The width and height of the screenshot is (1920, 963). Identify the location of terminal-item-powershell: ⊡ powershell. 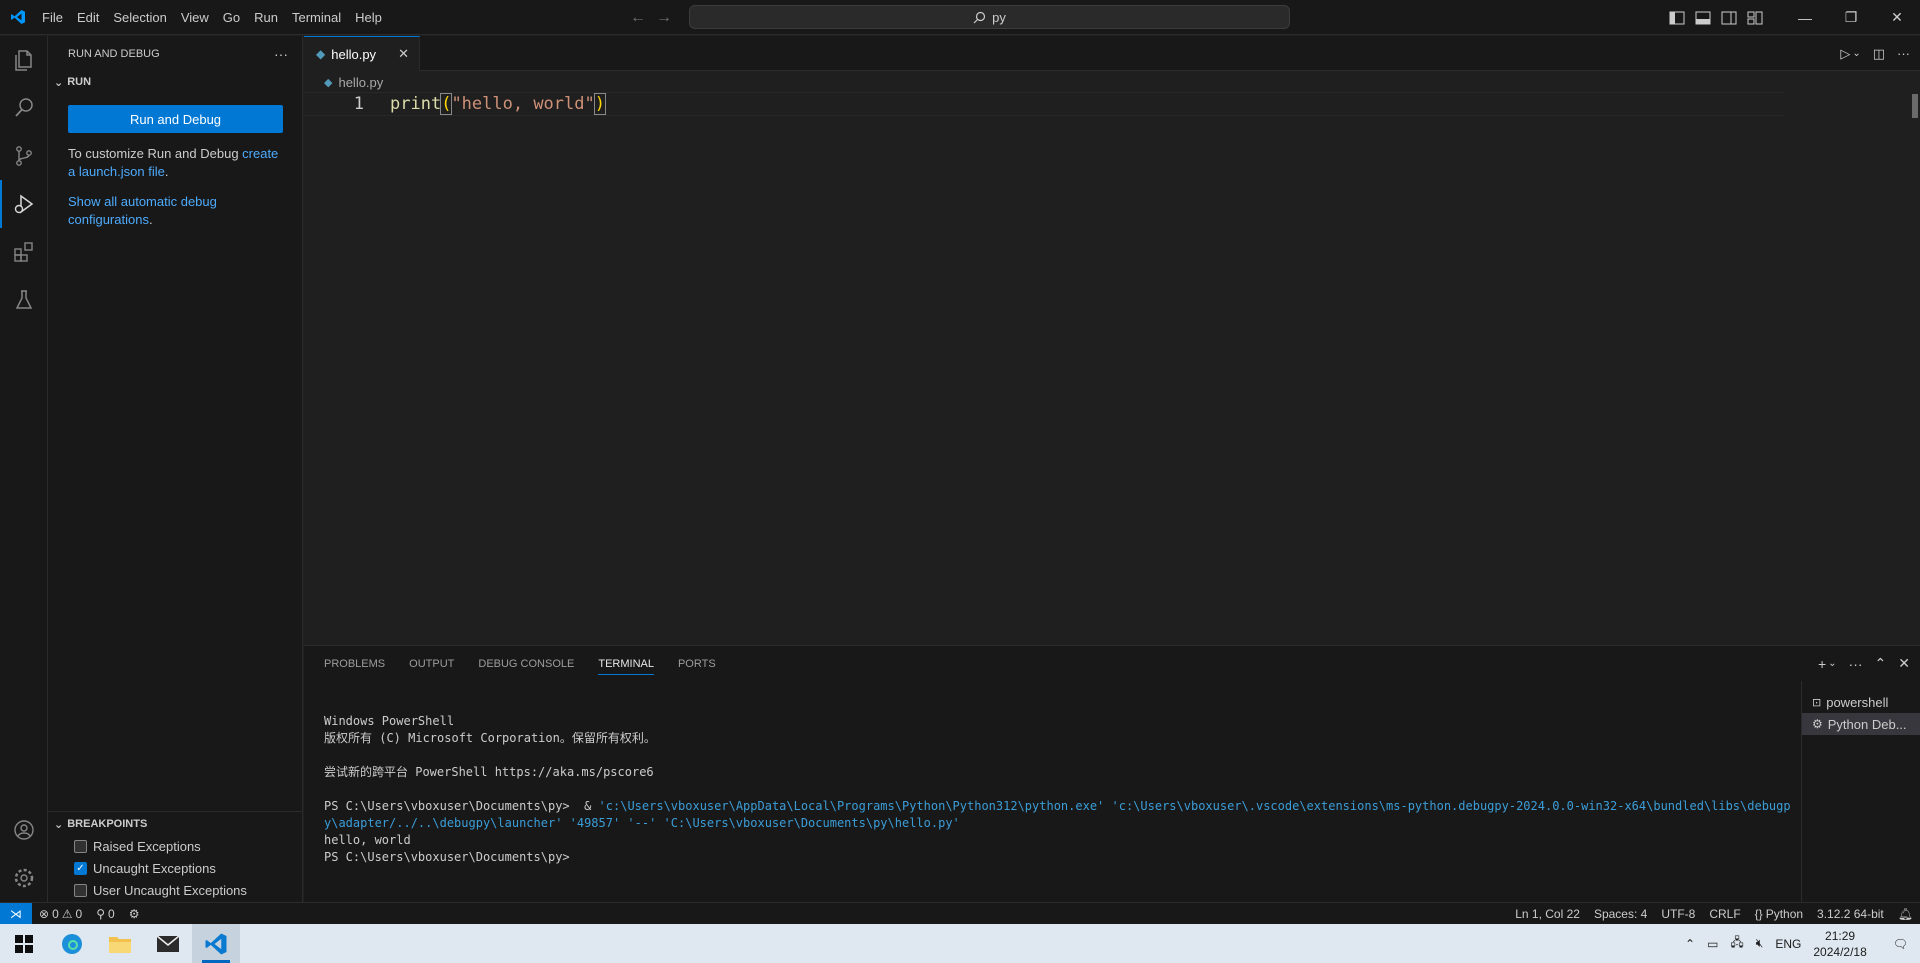
(1861, 702).